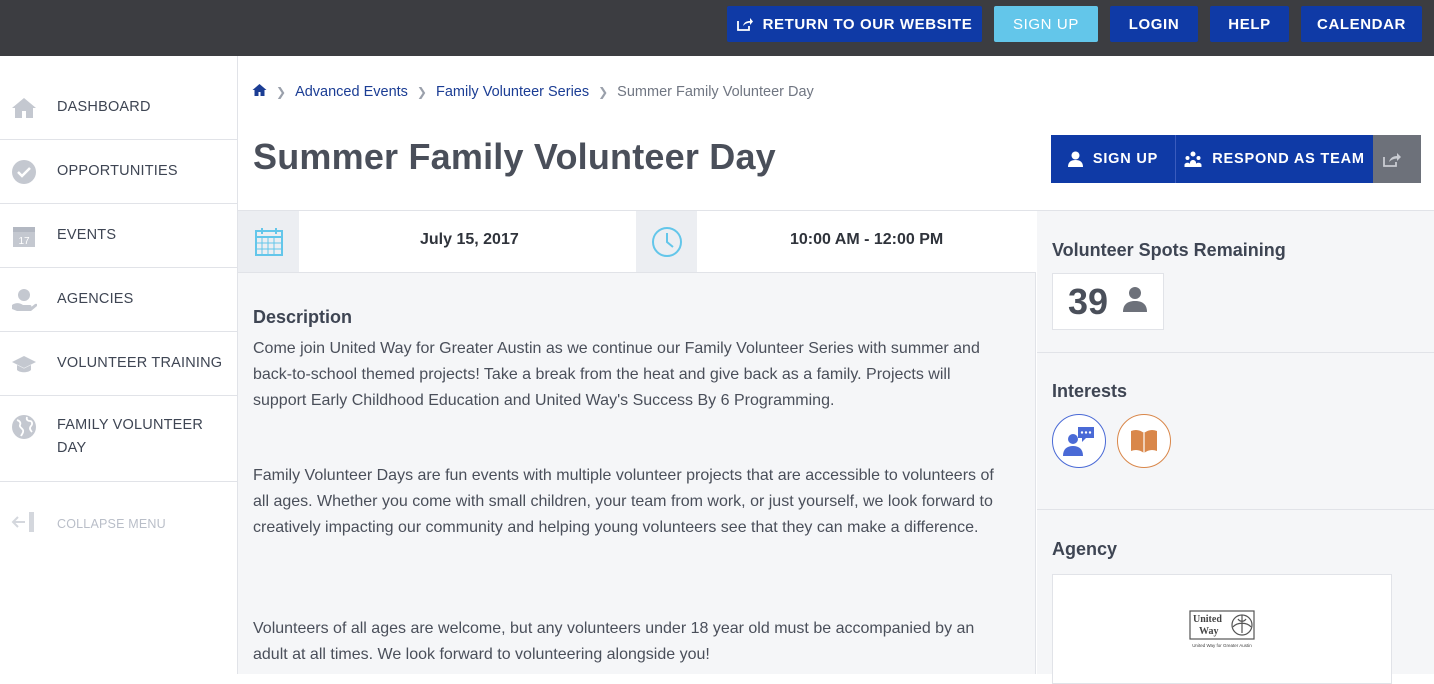  Describe the element at coordinates (744, 24) in the screenshot. I see `external-link-icon` at that location.